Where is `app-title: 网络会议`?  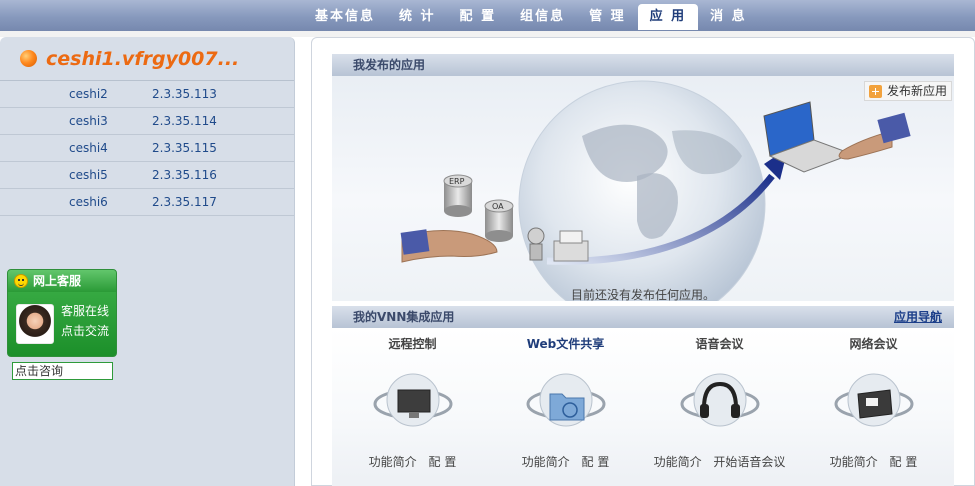 app-title: 网络会议 is located at coordinates (873, 343).